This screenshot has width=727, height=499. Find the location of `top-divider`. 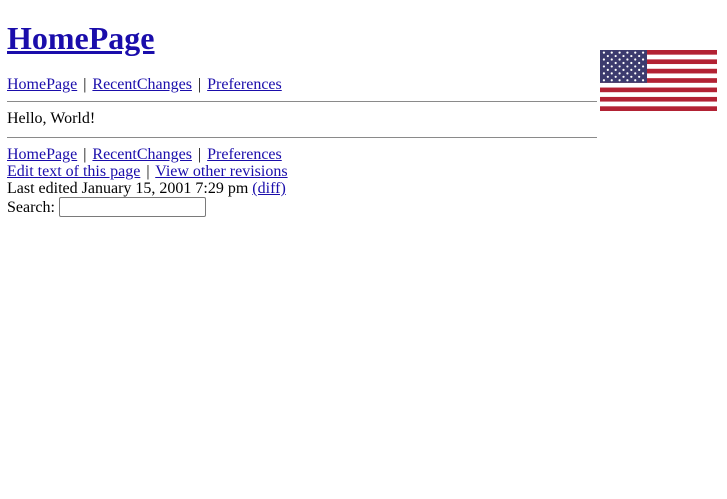

top-divider is located at coordinates (302, 101).